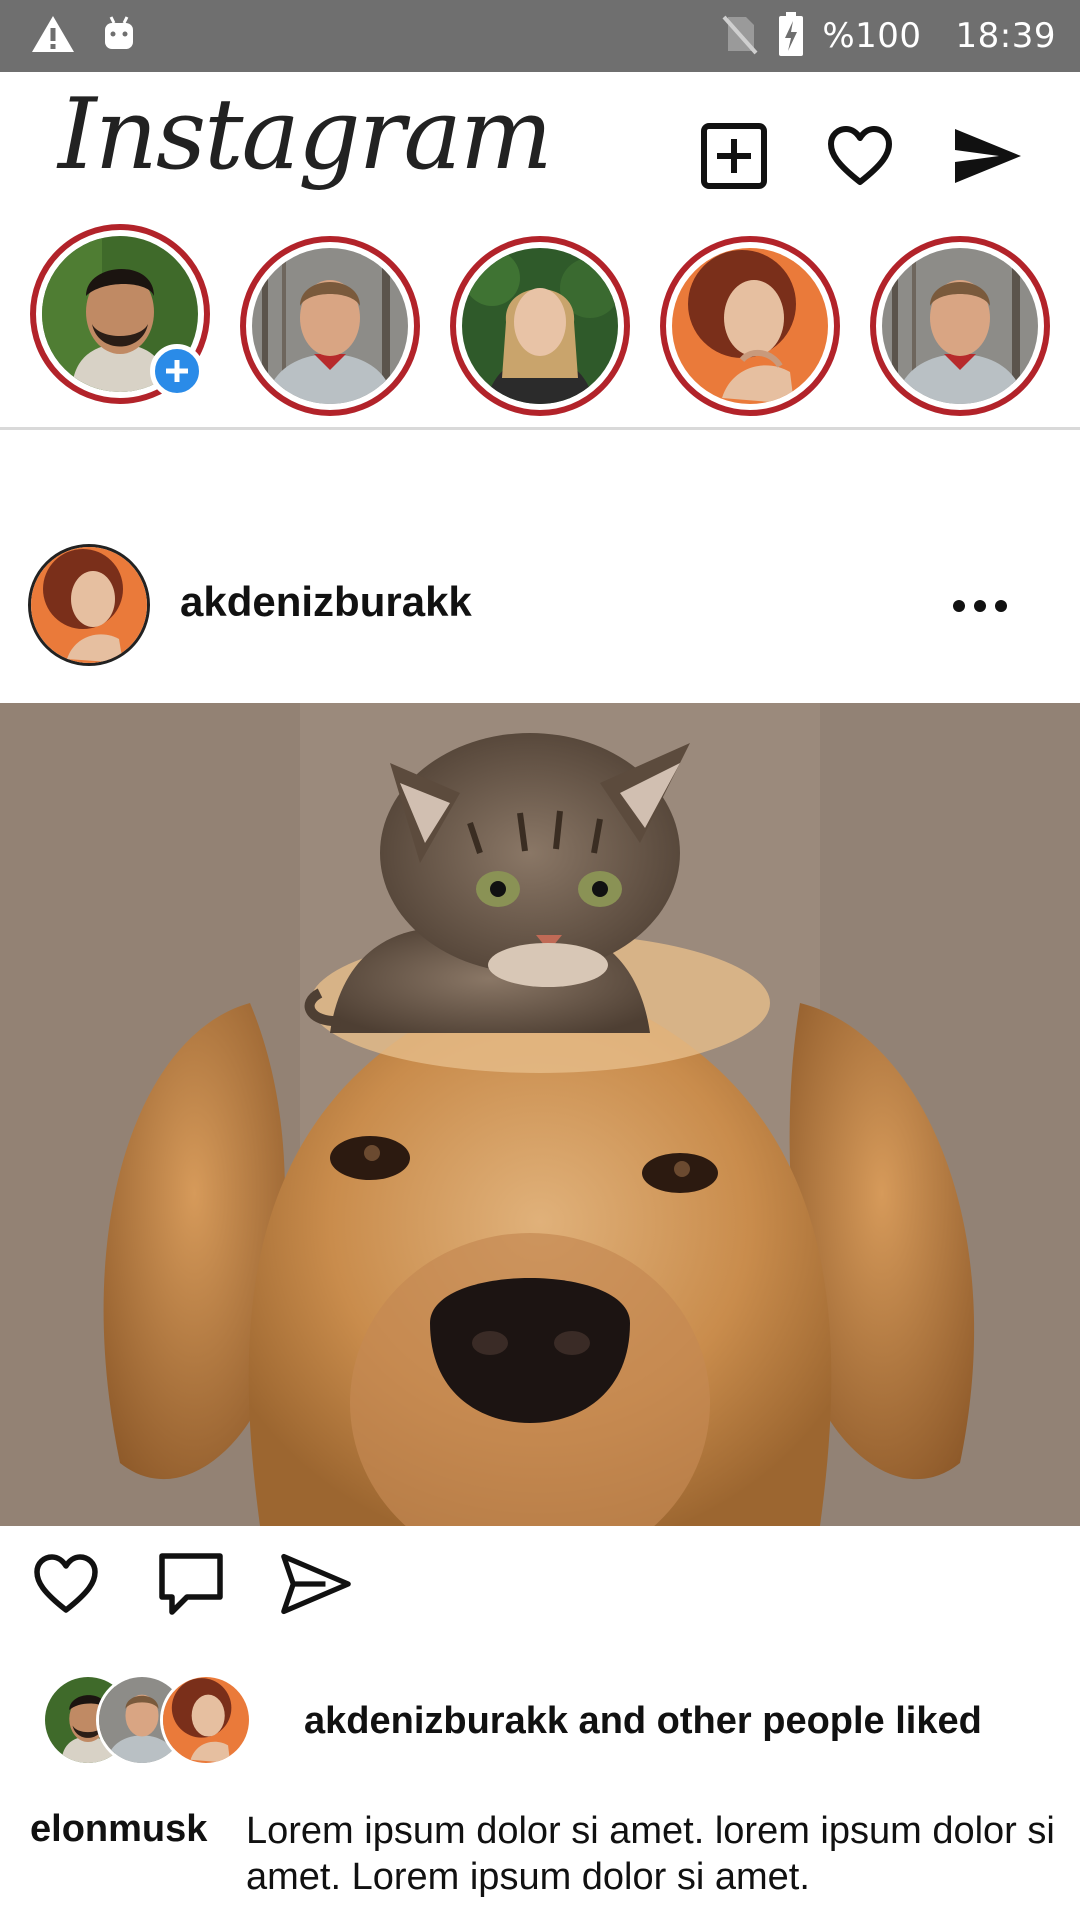 The image size is (1080, 1920). I want to click on app-header: Instagram, so click(540, 147).